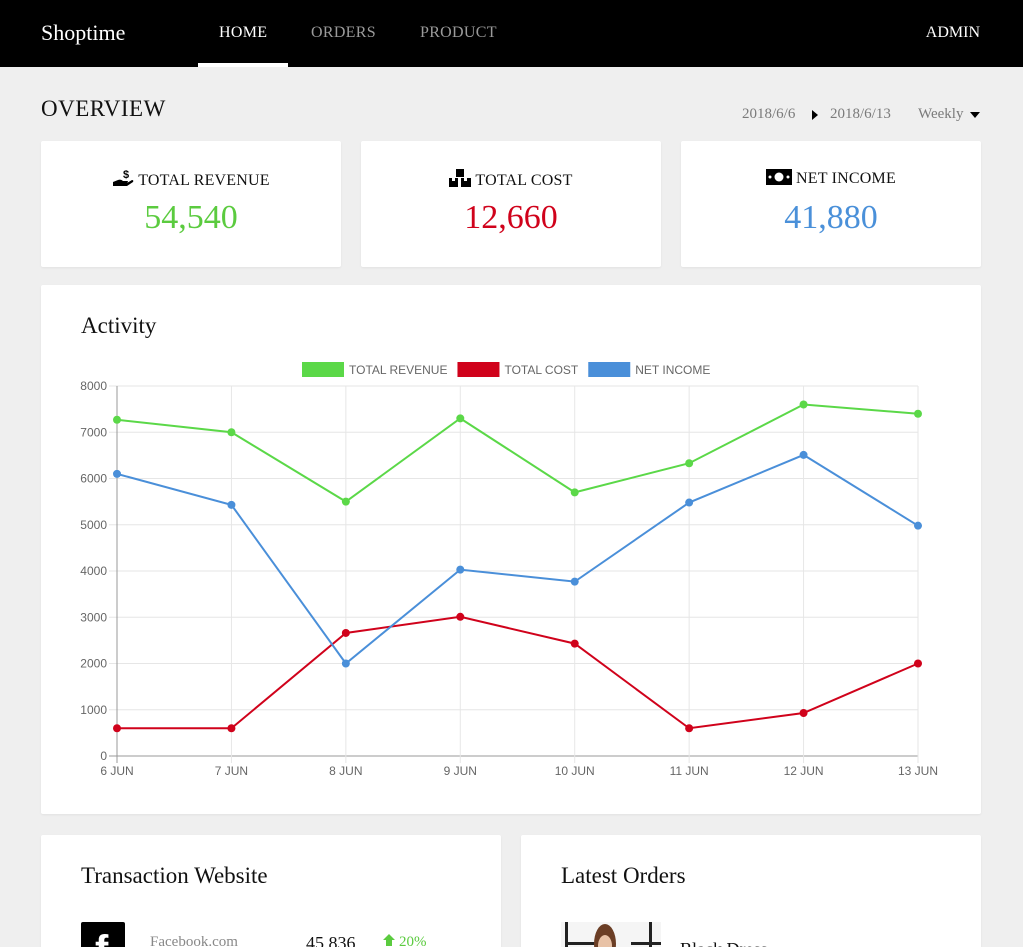  I want to click on x-tick-label: 7 JUN, so click(231, 771).